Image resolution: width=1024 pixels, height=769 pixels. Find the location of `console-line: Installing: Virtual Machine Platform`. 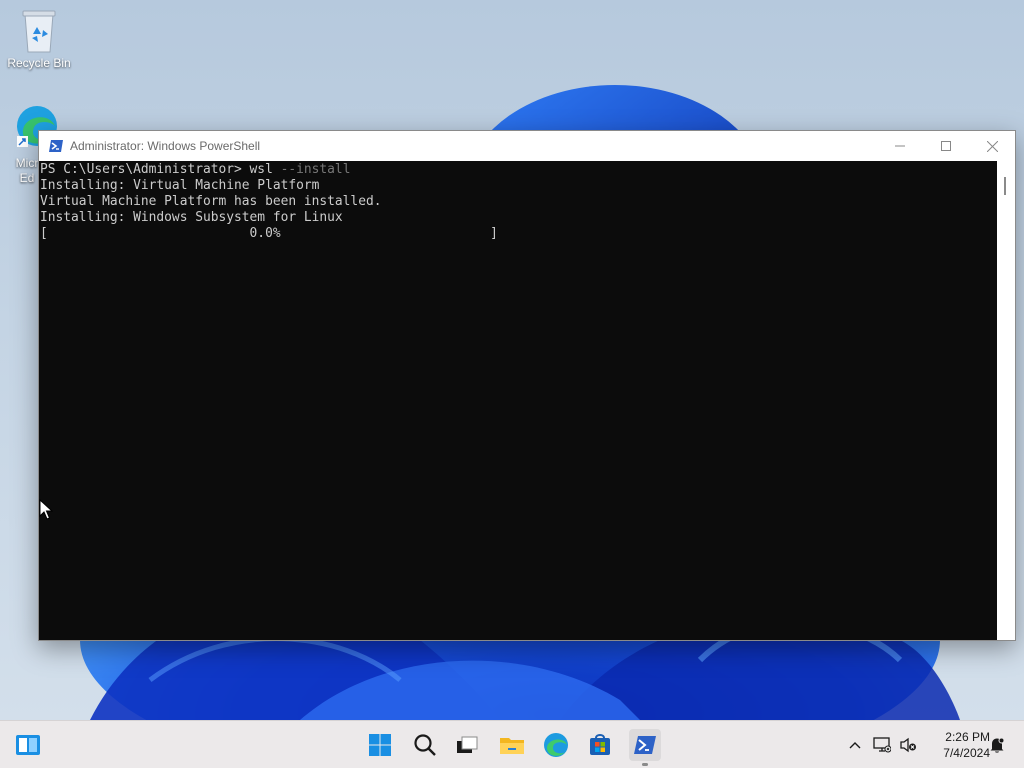

console-line: Installing: Virtual Machine Platform is located at coordinates (180, 185).